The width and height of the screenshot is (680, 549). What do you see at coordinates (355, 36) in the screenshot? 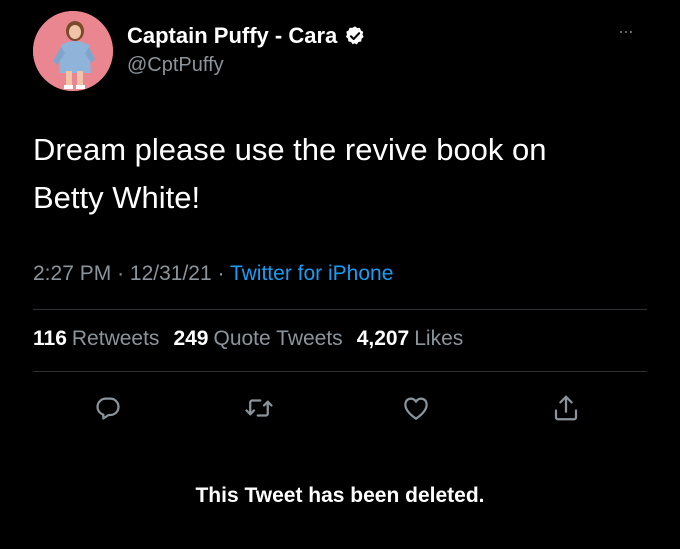
I see `verified-badge-icon` at bounding box center [355, 36].